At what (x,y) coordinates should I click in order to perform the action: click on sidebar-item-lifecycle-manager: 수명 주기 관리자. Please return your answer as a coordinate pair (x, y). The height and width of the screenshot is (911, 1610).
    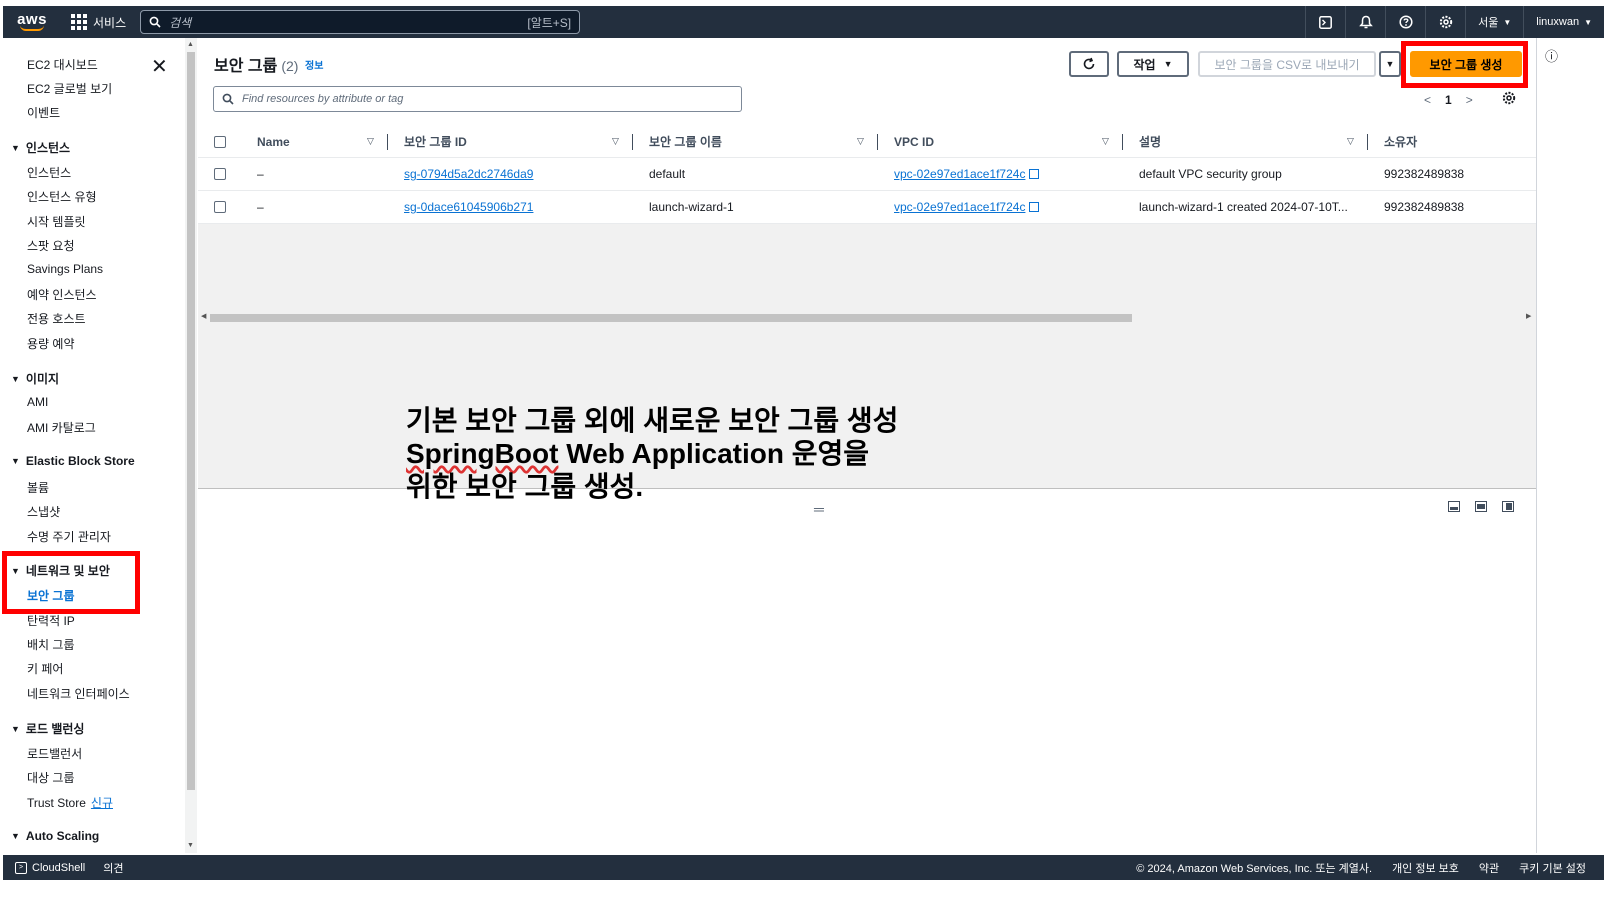
    Looking at the image, I should click on (69, 536).